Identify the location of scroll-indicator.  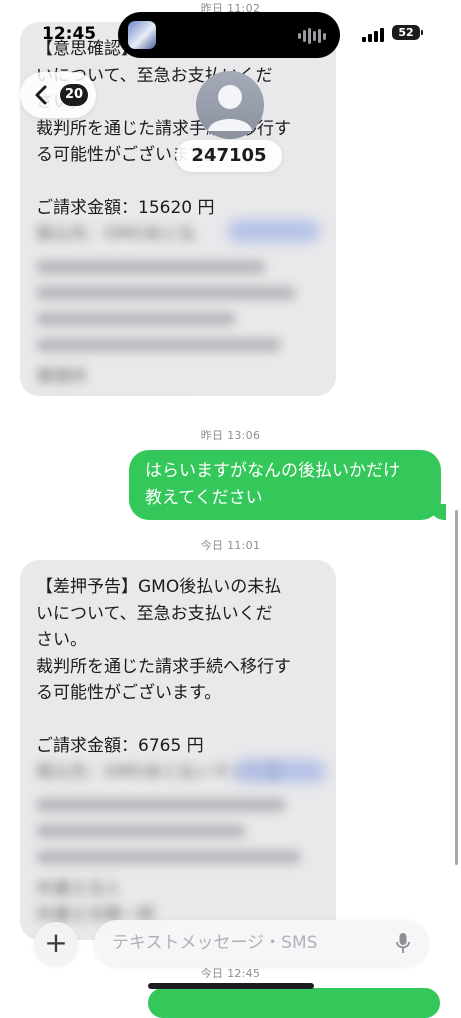
(456, 687).